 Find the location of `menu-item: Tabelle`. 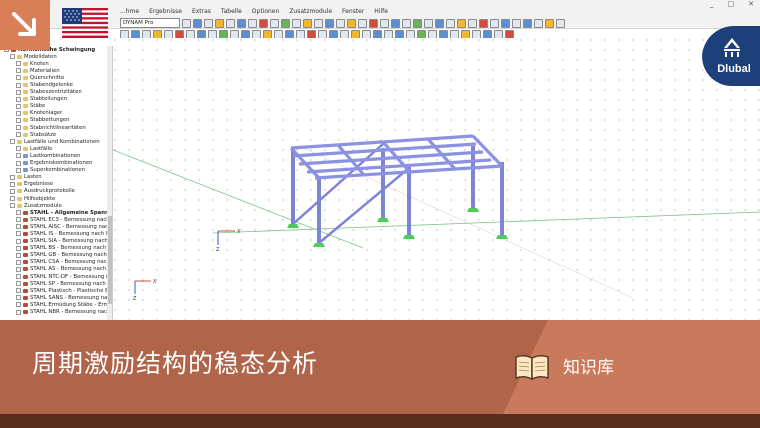

menu-item: Tabelle is located at coordinates (231, 13).